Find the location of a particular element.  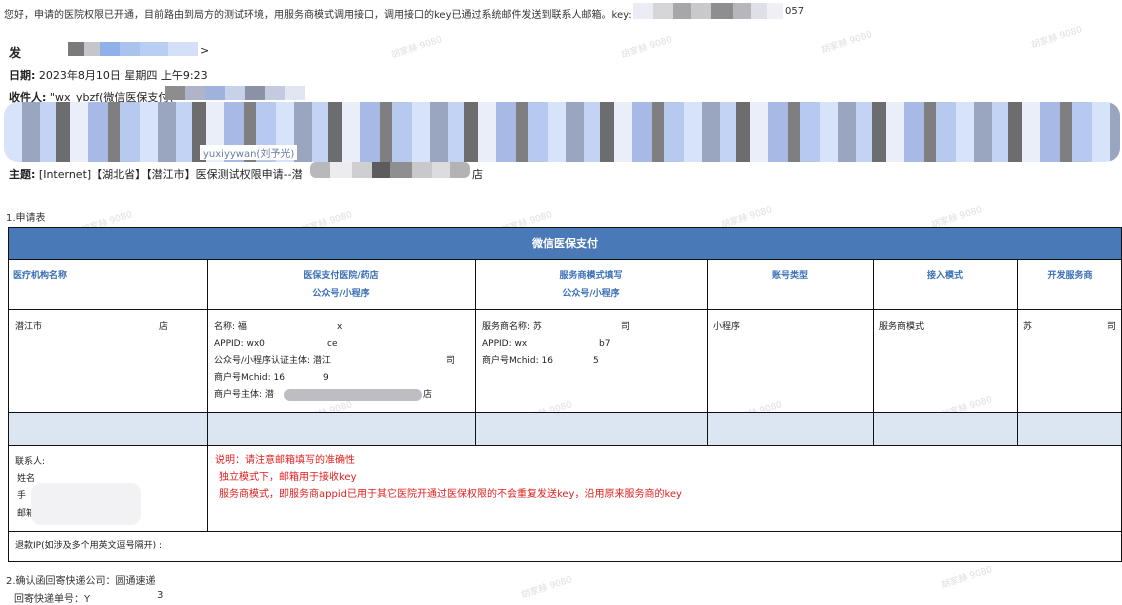

hospital-entity: 公众号/小程序认证主体: 潜江 is located at coordinates (272, 361).